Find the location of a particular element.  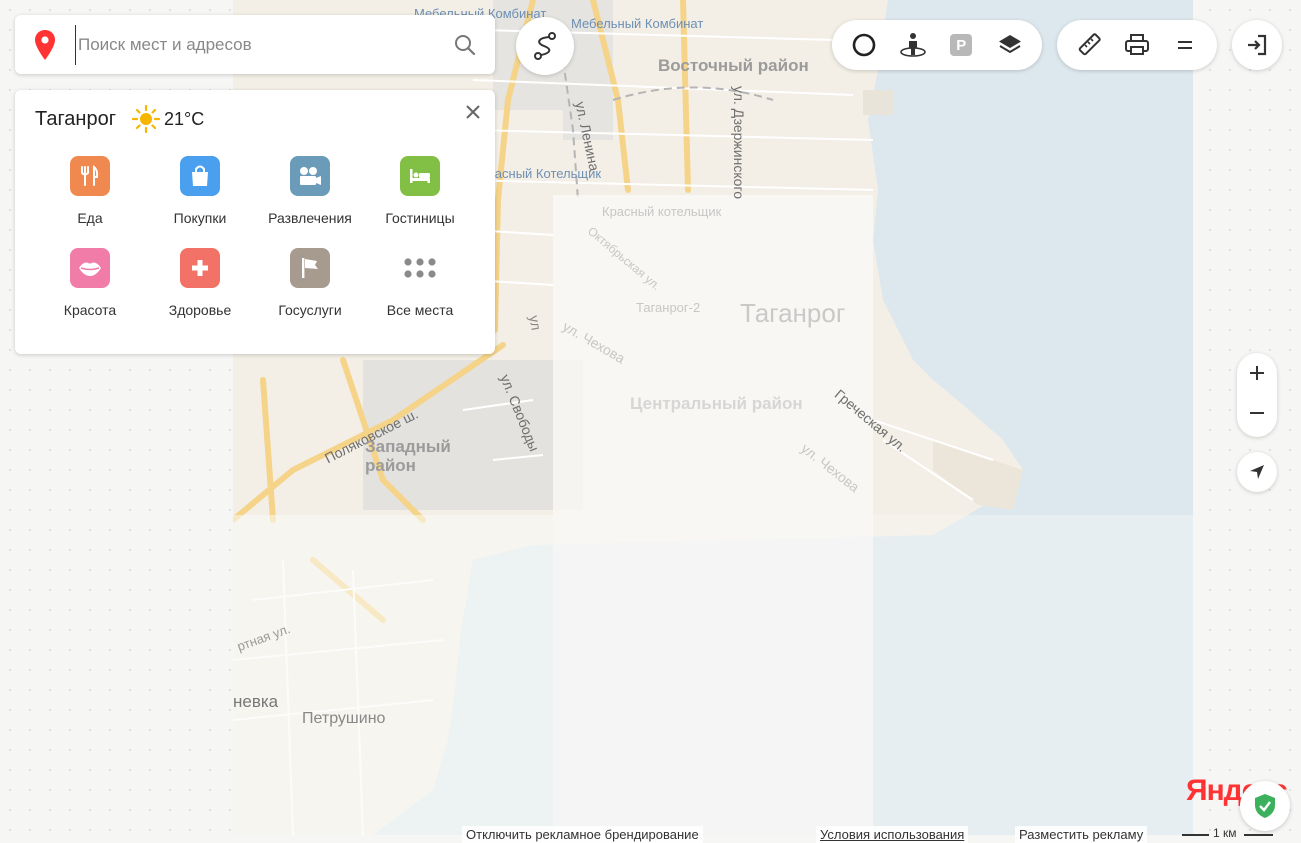

printer-icon is located at coordinates (1137, 44).